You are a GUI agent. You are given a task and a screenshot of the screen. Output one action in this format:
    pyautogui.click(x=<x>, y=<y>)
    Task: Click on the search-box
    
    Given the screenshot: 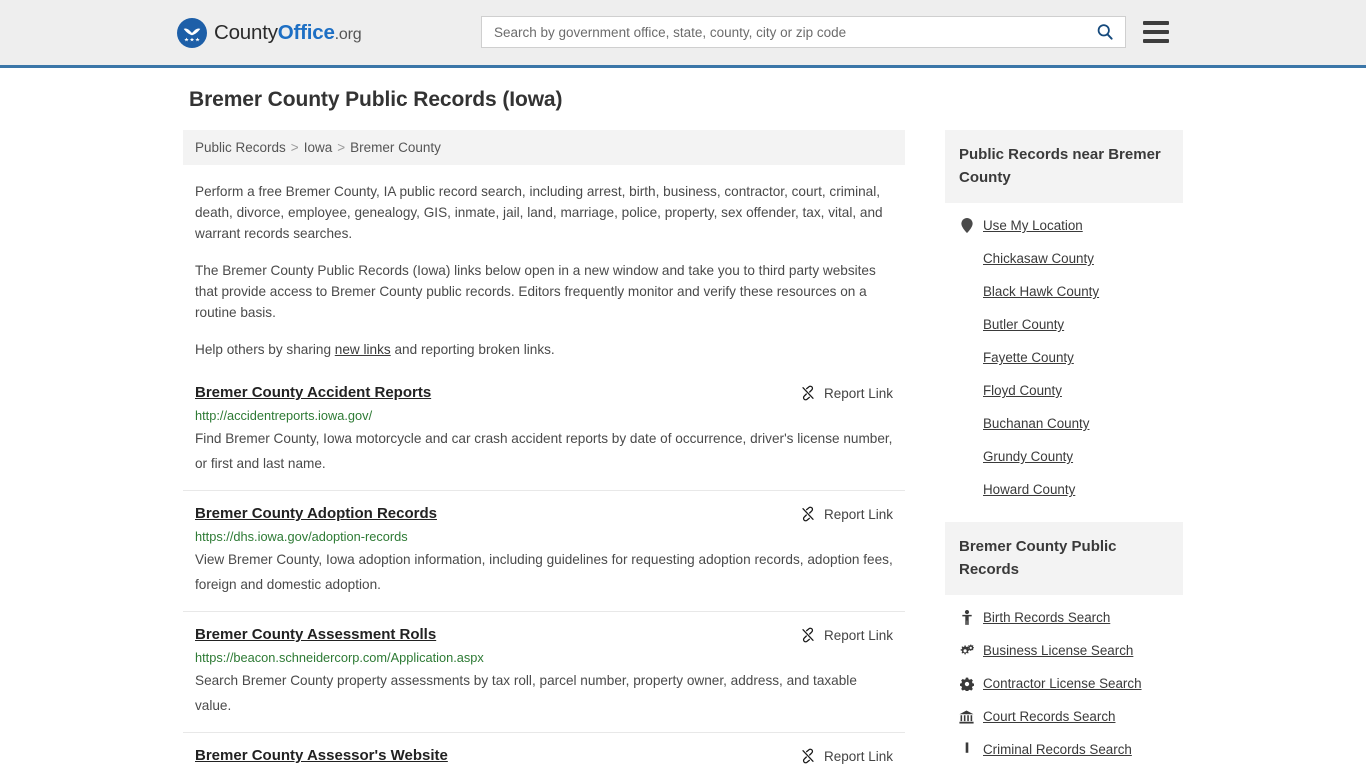 What is the action you would take?
    pyautogui.click(x=803, y=32)
    